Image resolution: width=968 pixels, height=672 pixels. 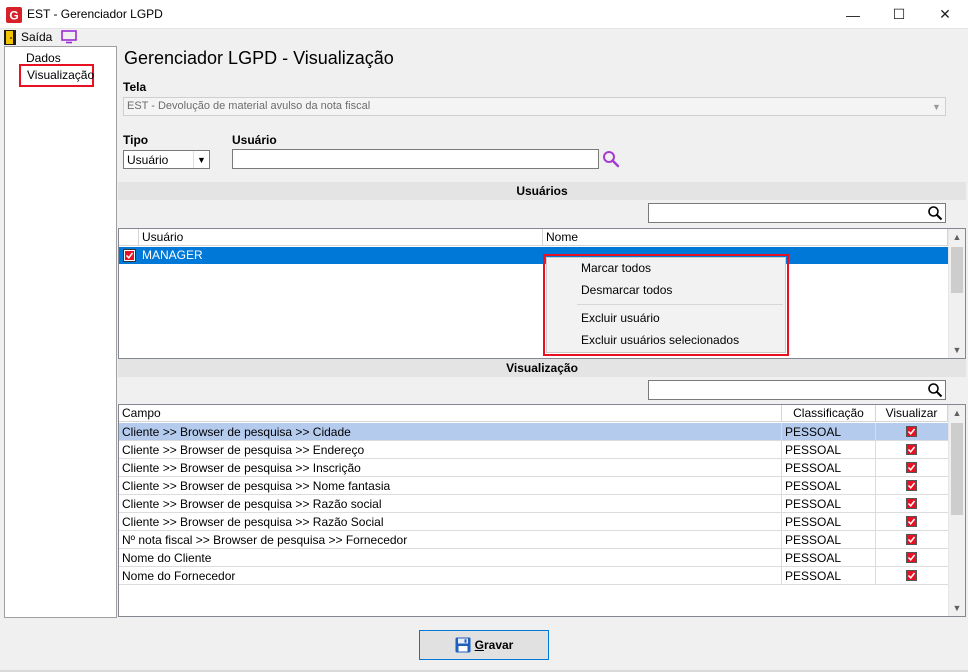 What do you see at coordinates (69, 37) in the screenshot?
I see `monitor-icon` at bounding box center [69, 37].